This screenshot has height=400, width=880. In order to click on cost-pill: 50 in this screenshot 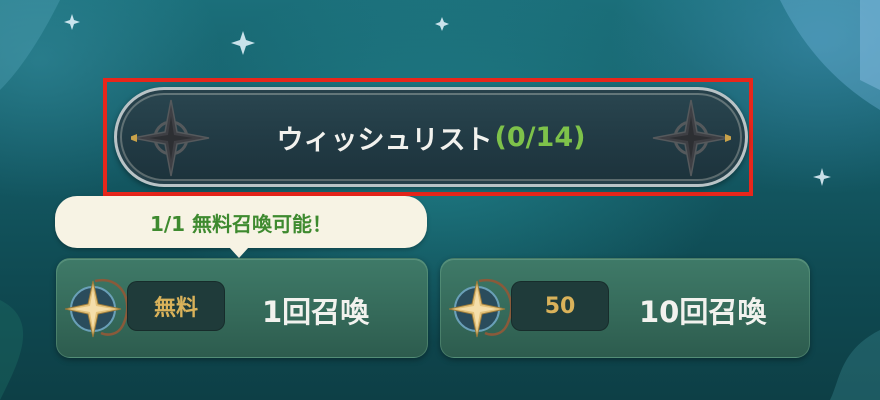, I will do `click(560, 306)`.